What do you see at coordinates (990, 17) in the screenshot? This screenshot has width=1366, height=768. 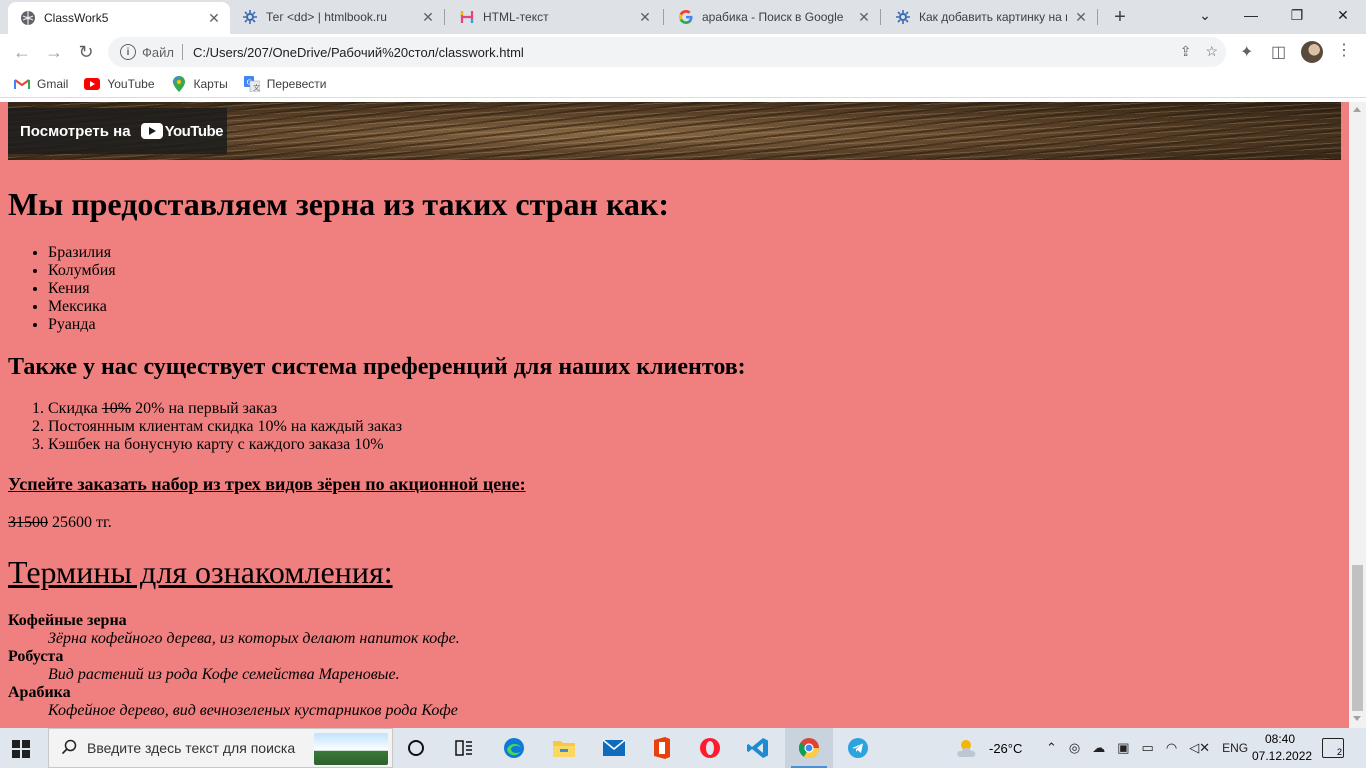 I see `tab-add-picture: Как добавить картинку на в ✕` at bounding box center [990, 17].